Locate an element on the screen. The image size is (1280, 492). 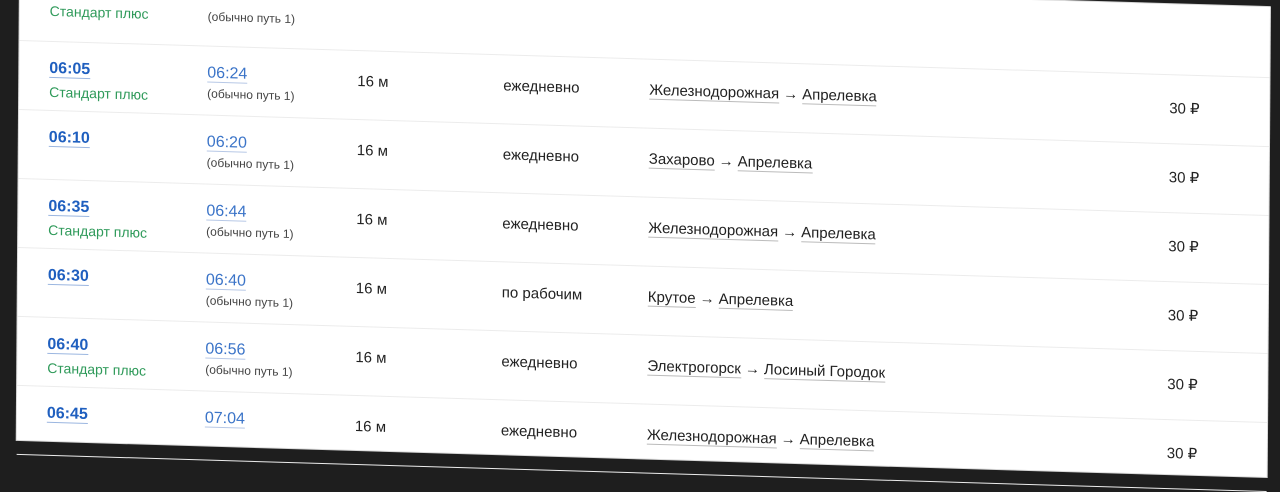
arrival-cell: 06:56 (обычно путь 1) is located at coordinates (249, 360).